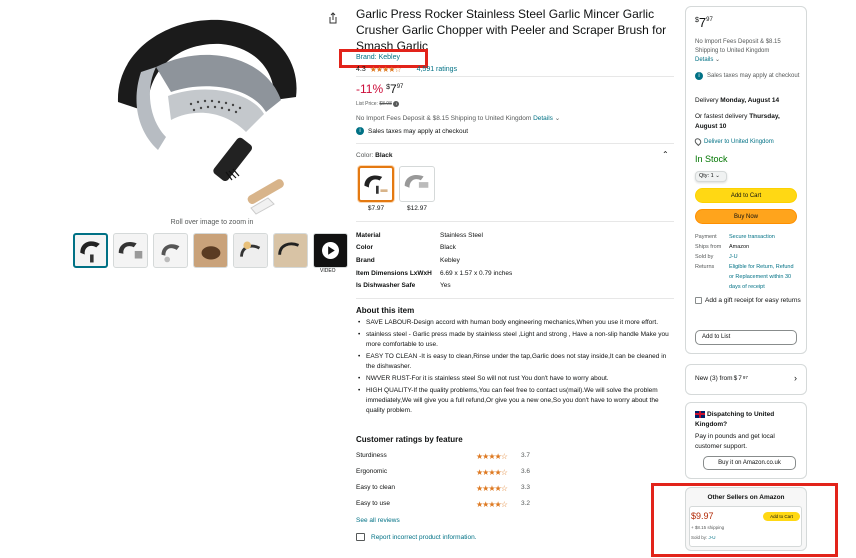 Image resolution: width=856 pixels, height=558 pixels. What do you see at coordinates (365, 155) in the screenshot?
I see `color-label-text: Color:` at bounding box center [365, 155].